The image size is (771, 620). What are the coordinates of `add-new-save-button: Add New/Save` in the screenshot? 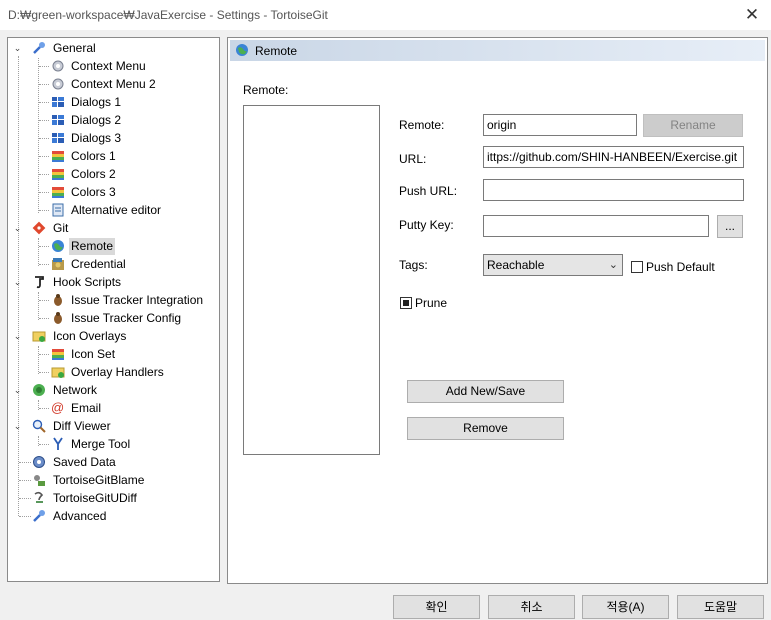 It's located at (485, 391).